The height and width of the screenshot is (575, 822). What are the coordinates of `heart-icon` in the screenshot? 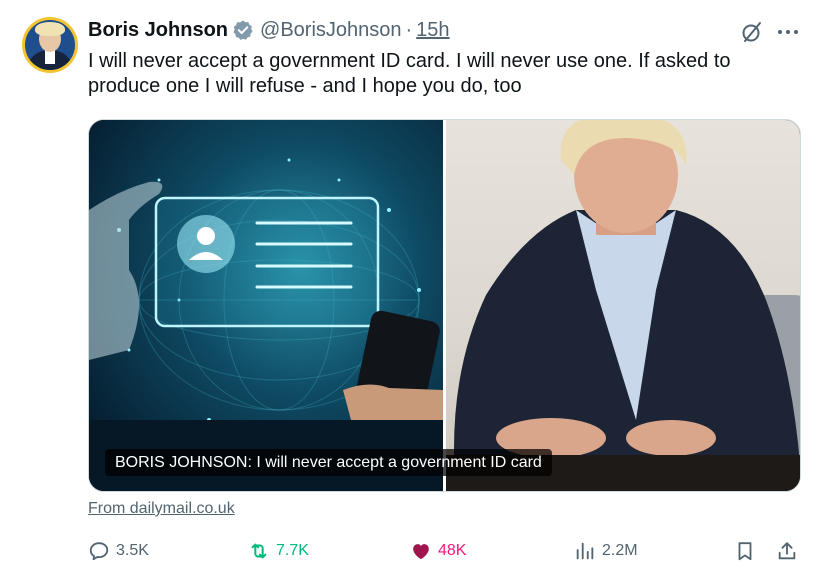 It's located at (421, 552).